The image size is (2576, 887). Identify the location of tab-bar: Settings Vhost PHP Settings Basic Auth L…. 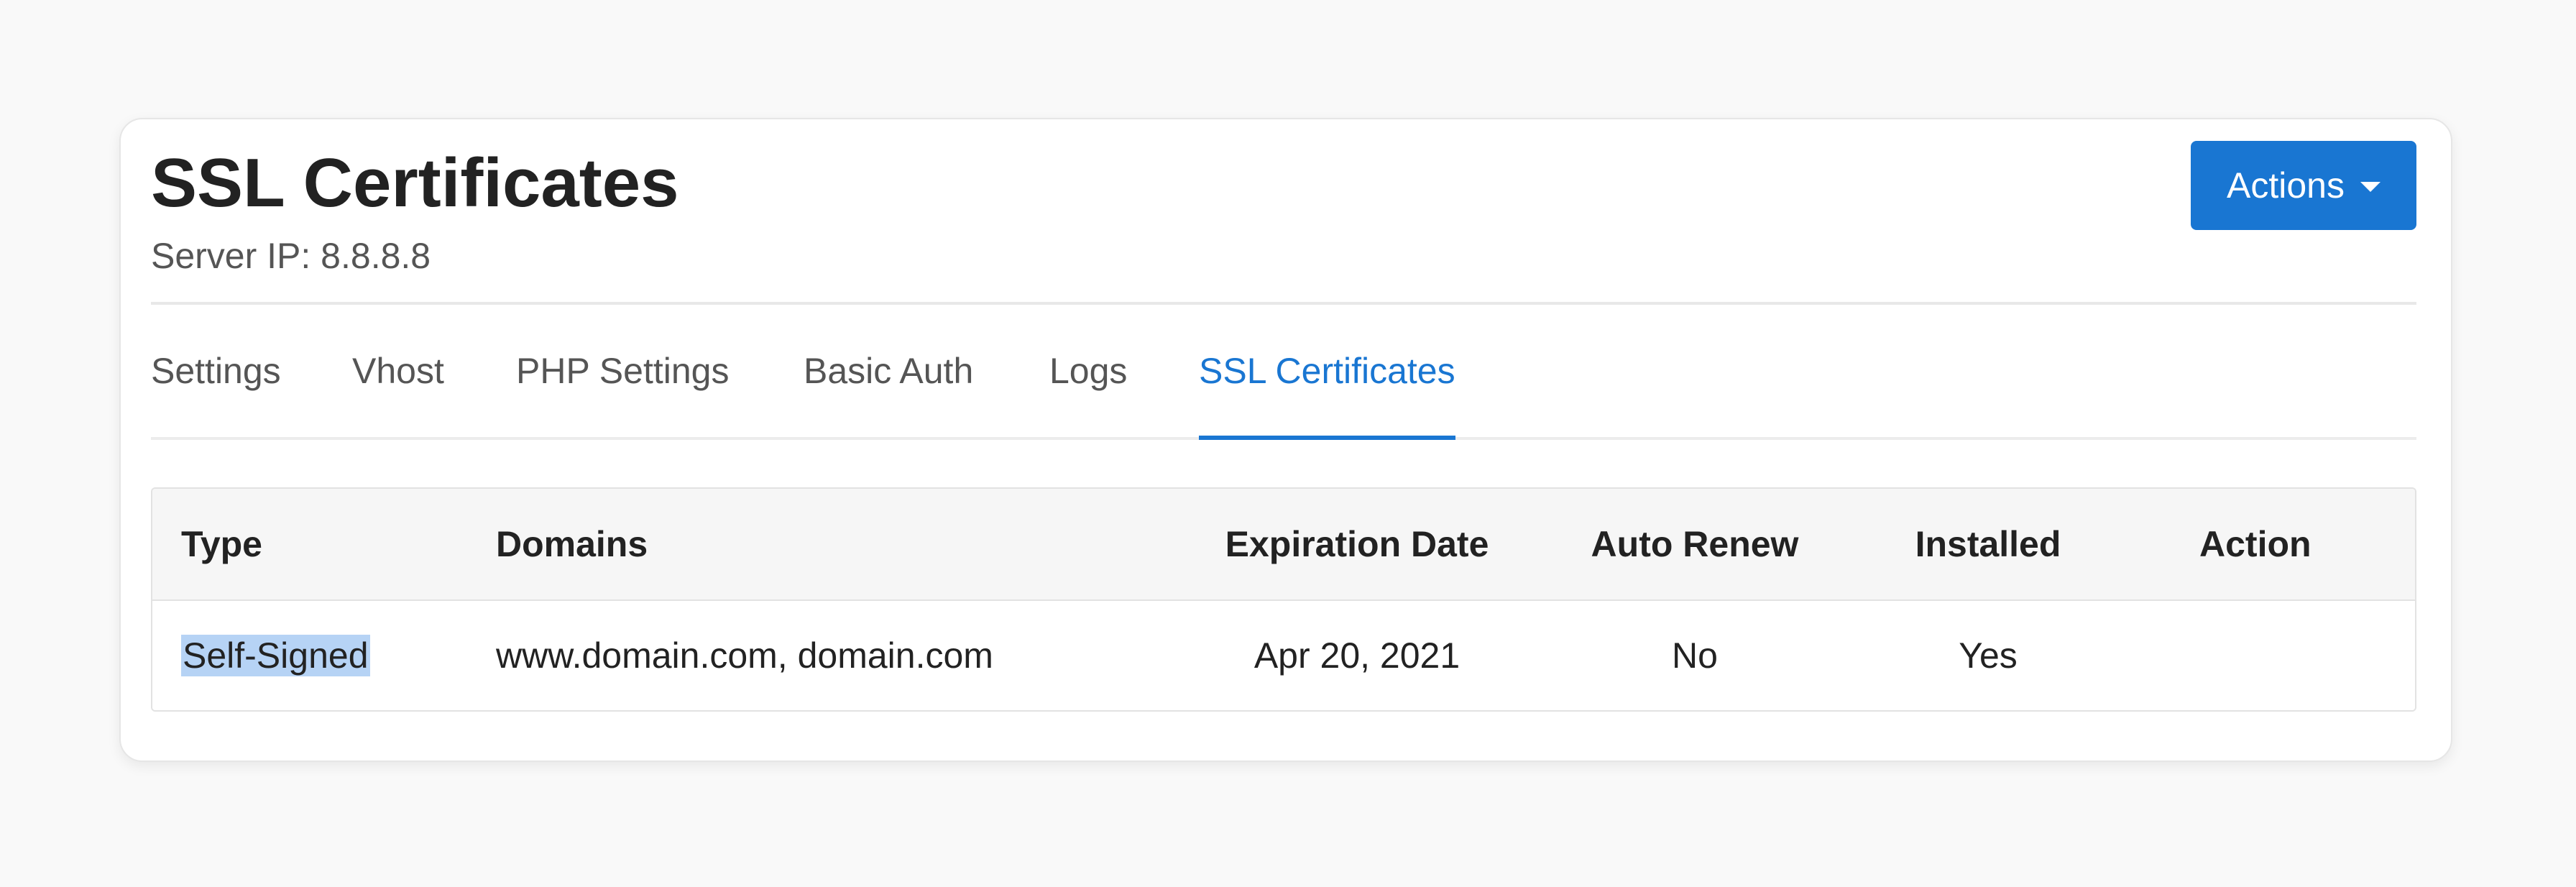
(1283, 373).